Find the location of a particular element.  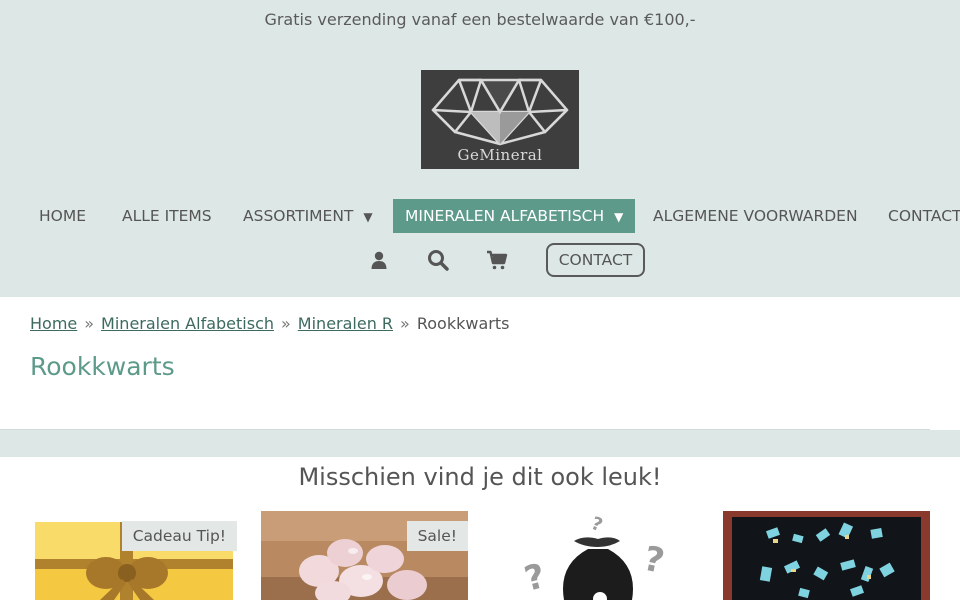

nav-item-label: HOME is located at coordinates (63, 216).